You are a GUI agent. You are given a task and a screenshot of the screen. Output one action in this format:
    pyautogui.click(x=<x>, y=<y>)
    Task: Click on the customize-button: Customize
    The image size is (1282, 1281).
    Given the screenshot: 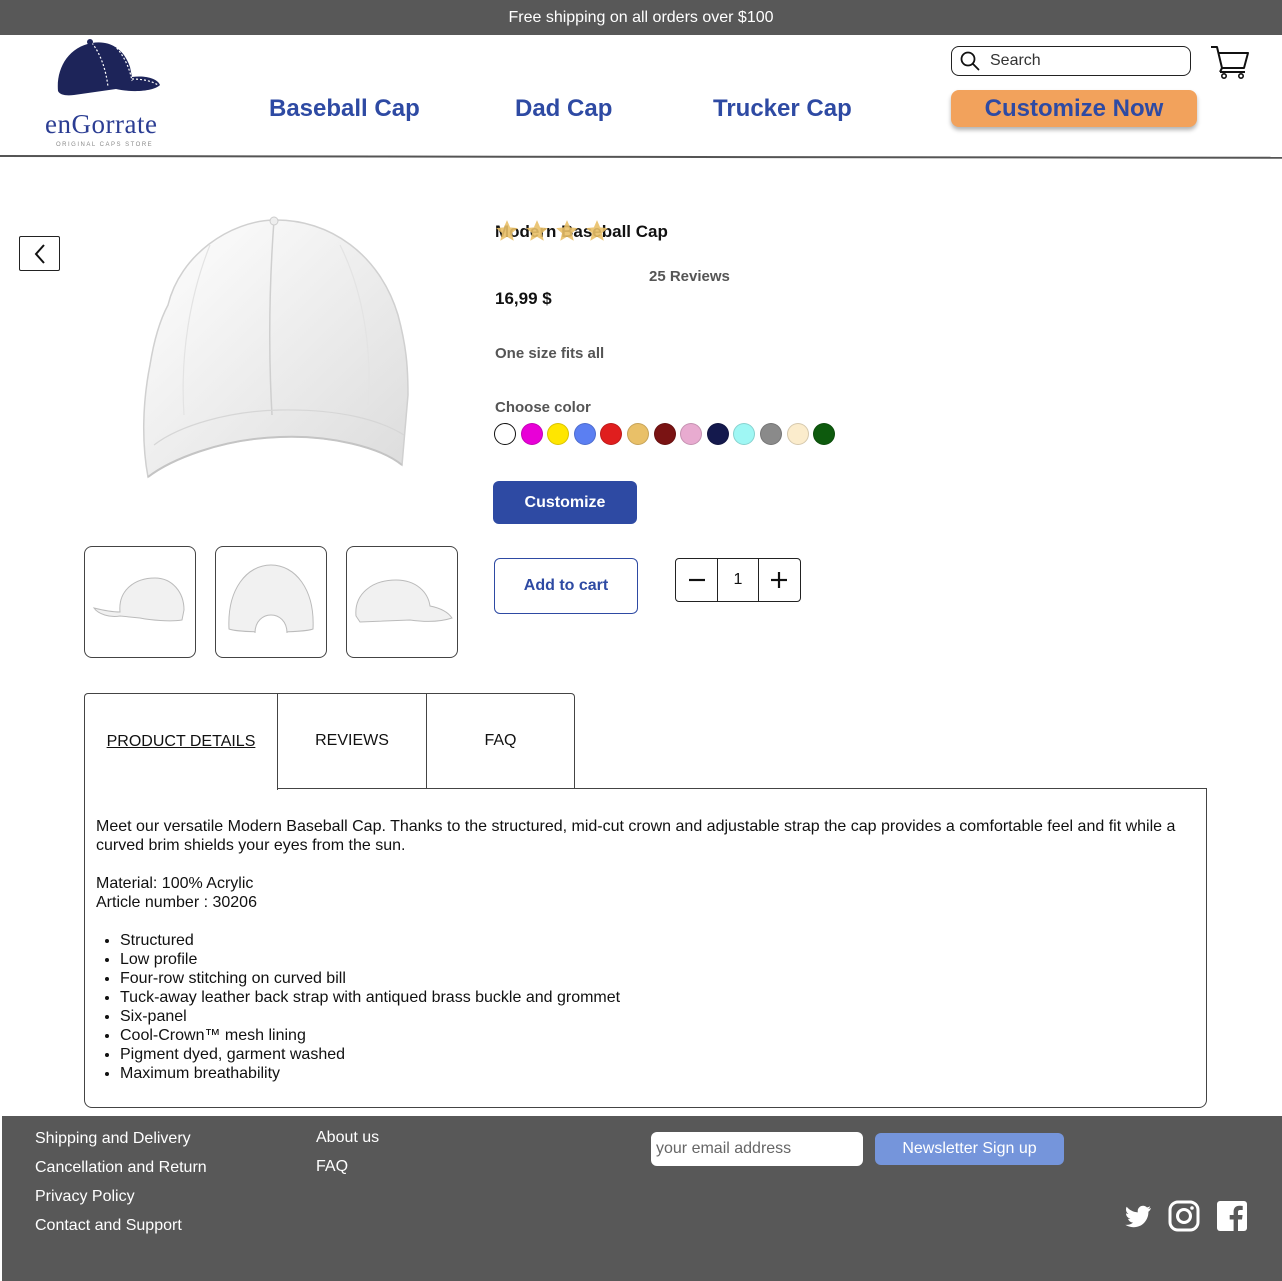 What is the action you would take?
    pyautogui.click(x=565, y=502)
    